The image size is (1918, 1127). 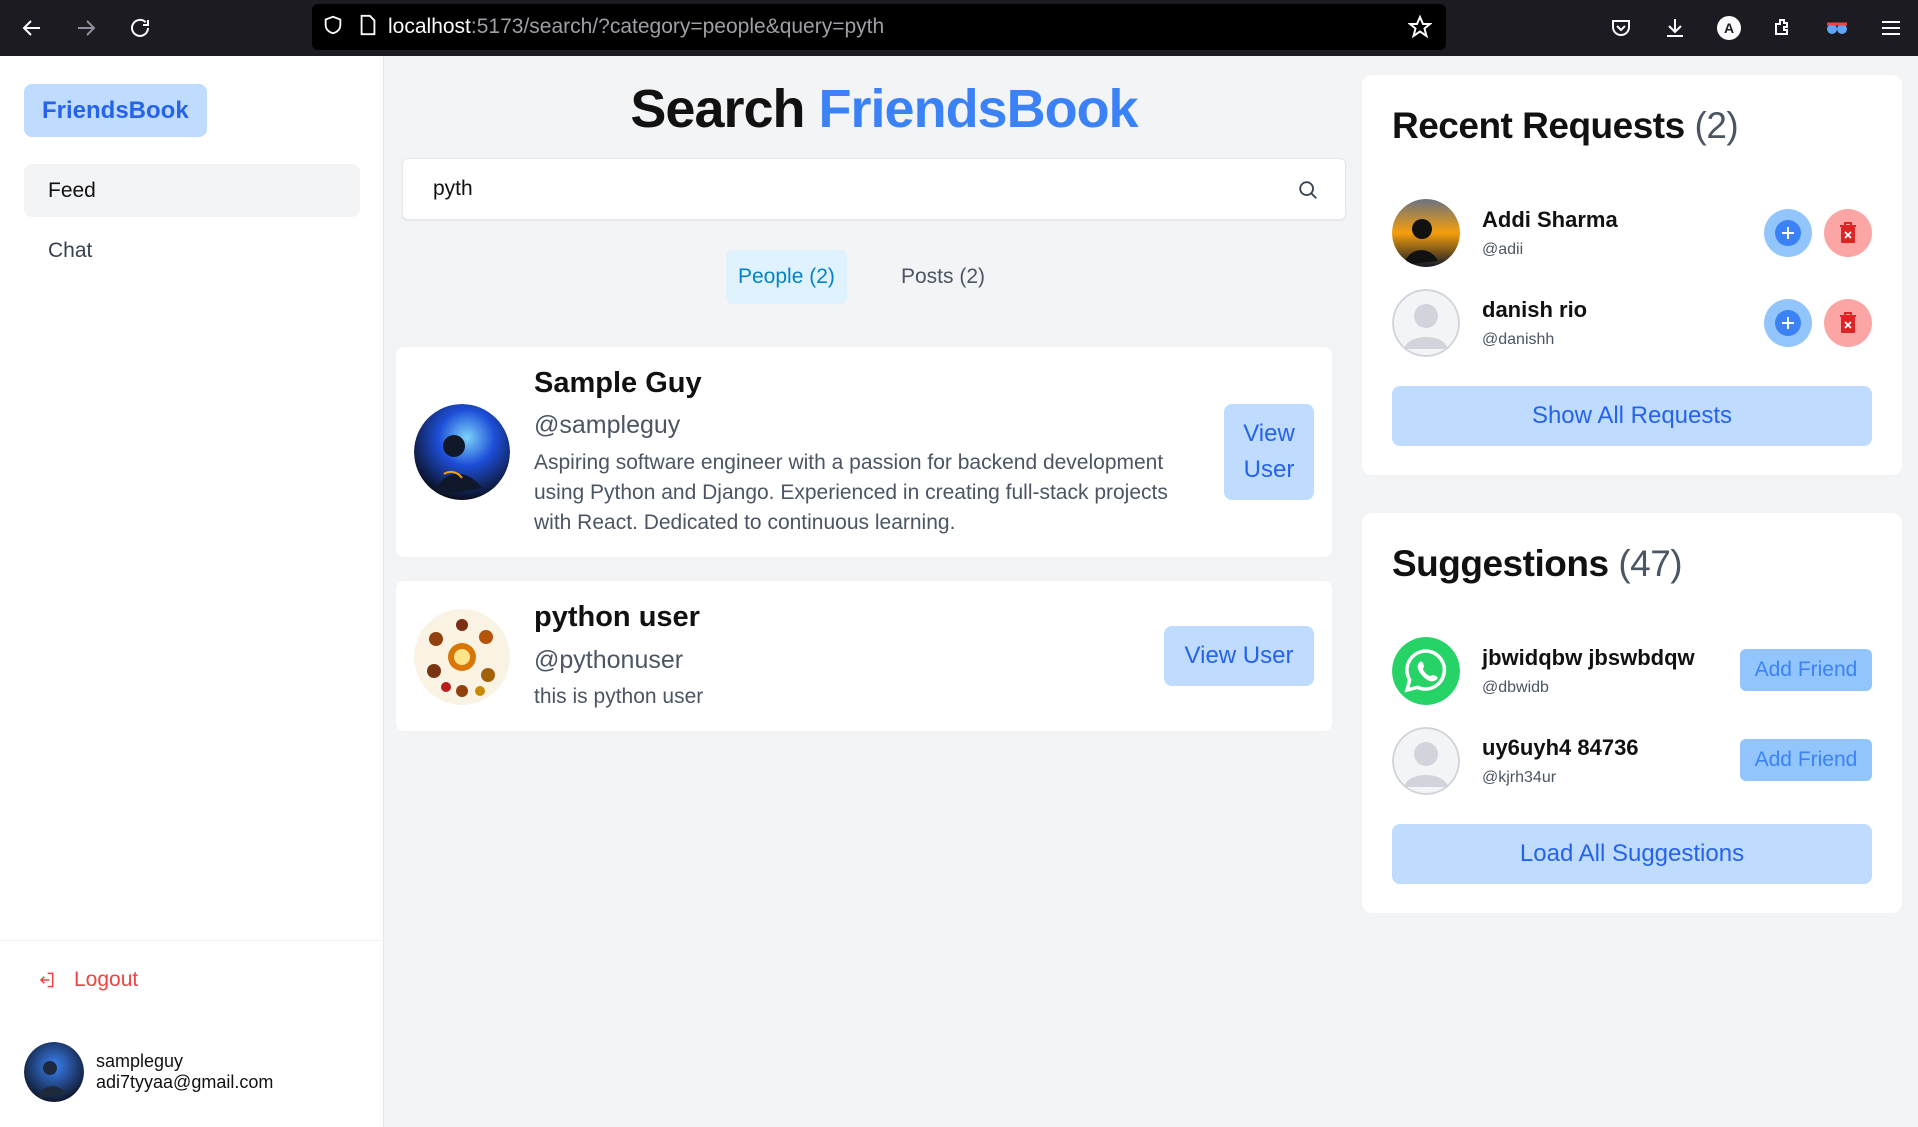 What do you see at coordinates (786, 277) in the screenshot?
I see `tab-people: People (2)` at bounding box center [786, 277].